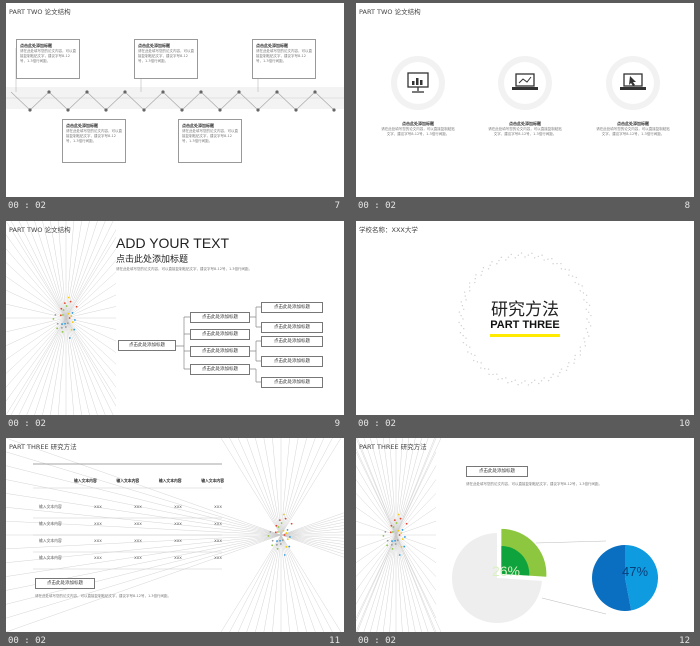 The height and width of the screenshot is (646, 700). I want to click on pie-label: 26%, so click(506, 571).